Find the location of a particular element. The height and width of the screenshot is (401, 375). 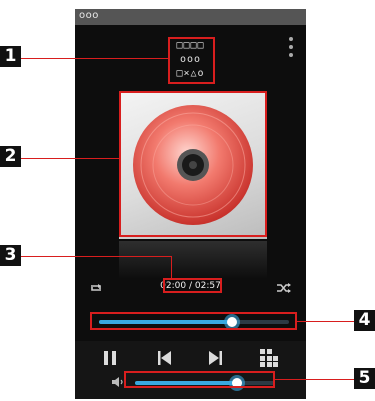

callout-box-track-info is located at coordinates (191, 60).